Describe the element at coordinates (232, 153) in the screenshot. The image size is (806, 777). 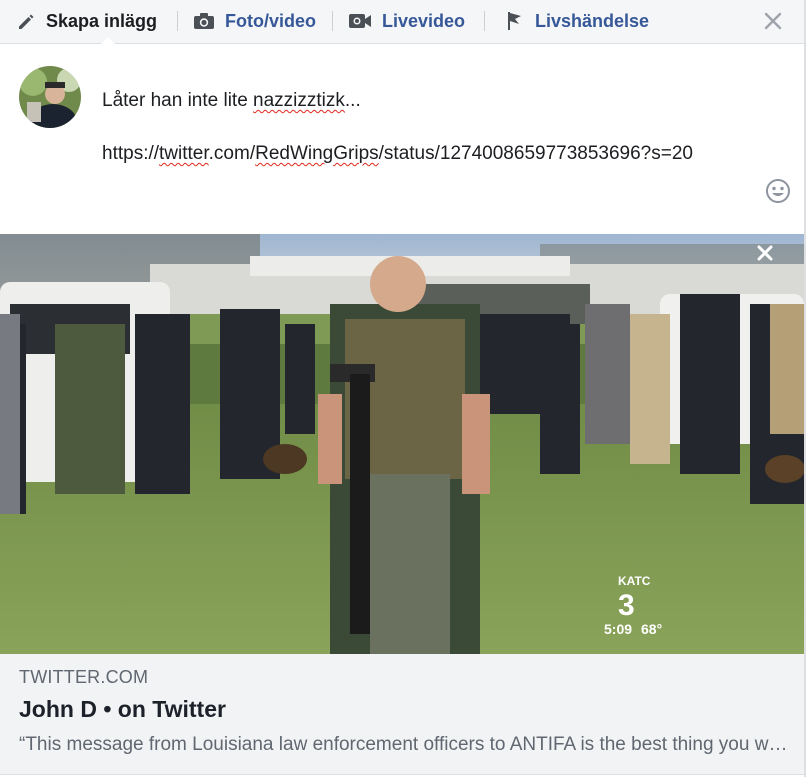
I see `url-part: .com/` at that location.